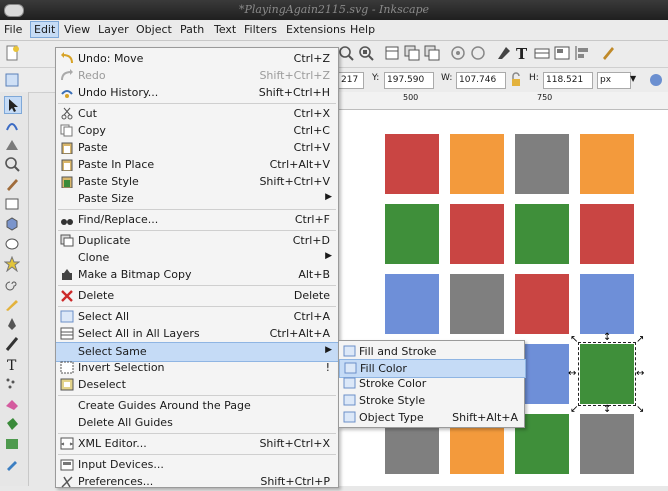  Describe the element at coordinates (640, 409) in the screenshot. I see `scale-handle-icon: ↘` at that location.